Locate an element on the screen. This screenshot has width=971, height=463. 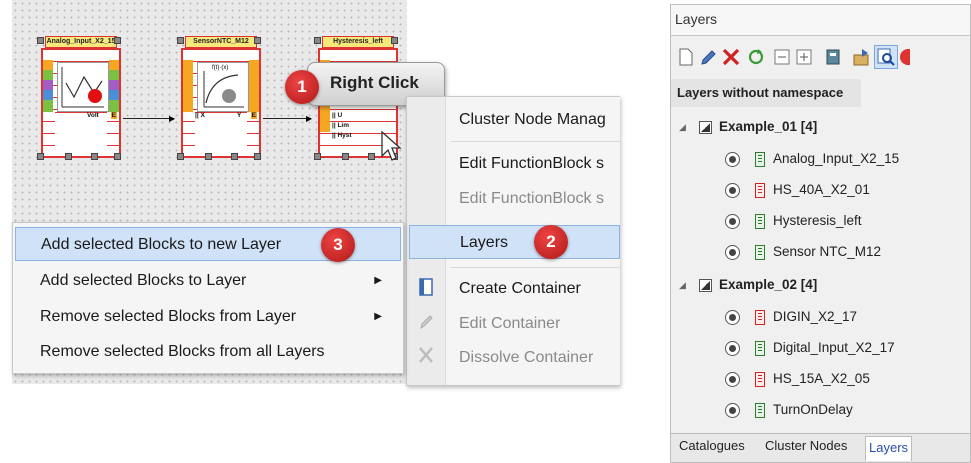
collapse-all-icon is located at coordinates (782, 57).